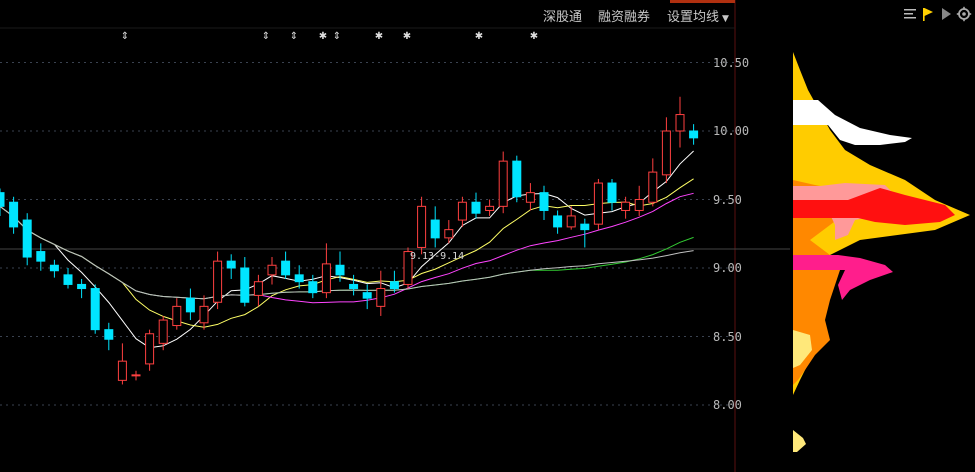 The width and height of the screenshot is (975, 472). What do you see at coordinates (727, 200) in the screenshot?
I see `price-tick-label: 9.50` at bounding box center [727, 200].